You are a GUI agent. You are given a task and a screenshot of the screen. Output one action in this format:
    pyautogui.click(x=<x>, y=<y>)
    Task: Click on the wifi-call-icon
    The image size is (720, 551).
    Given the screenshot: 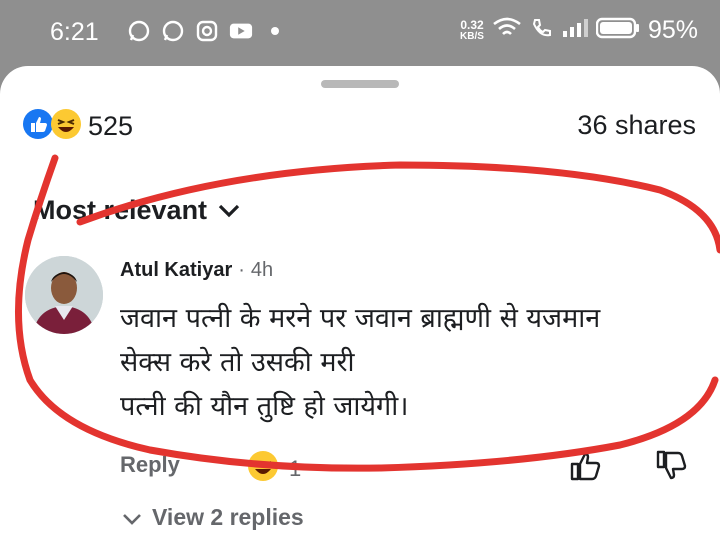 What is the action you would take?
    pyautogui.click(x=542, y=30)
    